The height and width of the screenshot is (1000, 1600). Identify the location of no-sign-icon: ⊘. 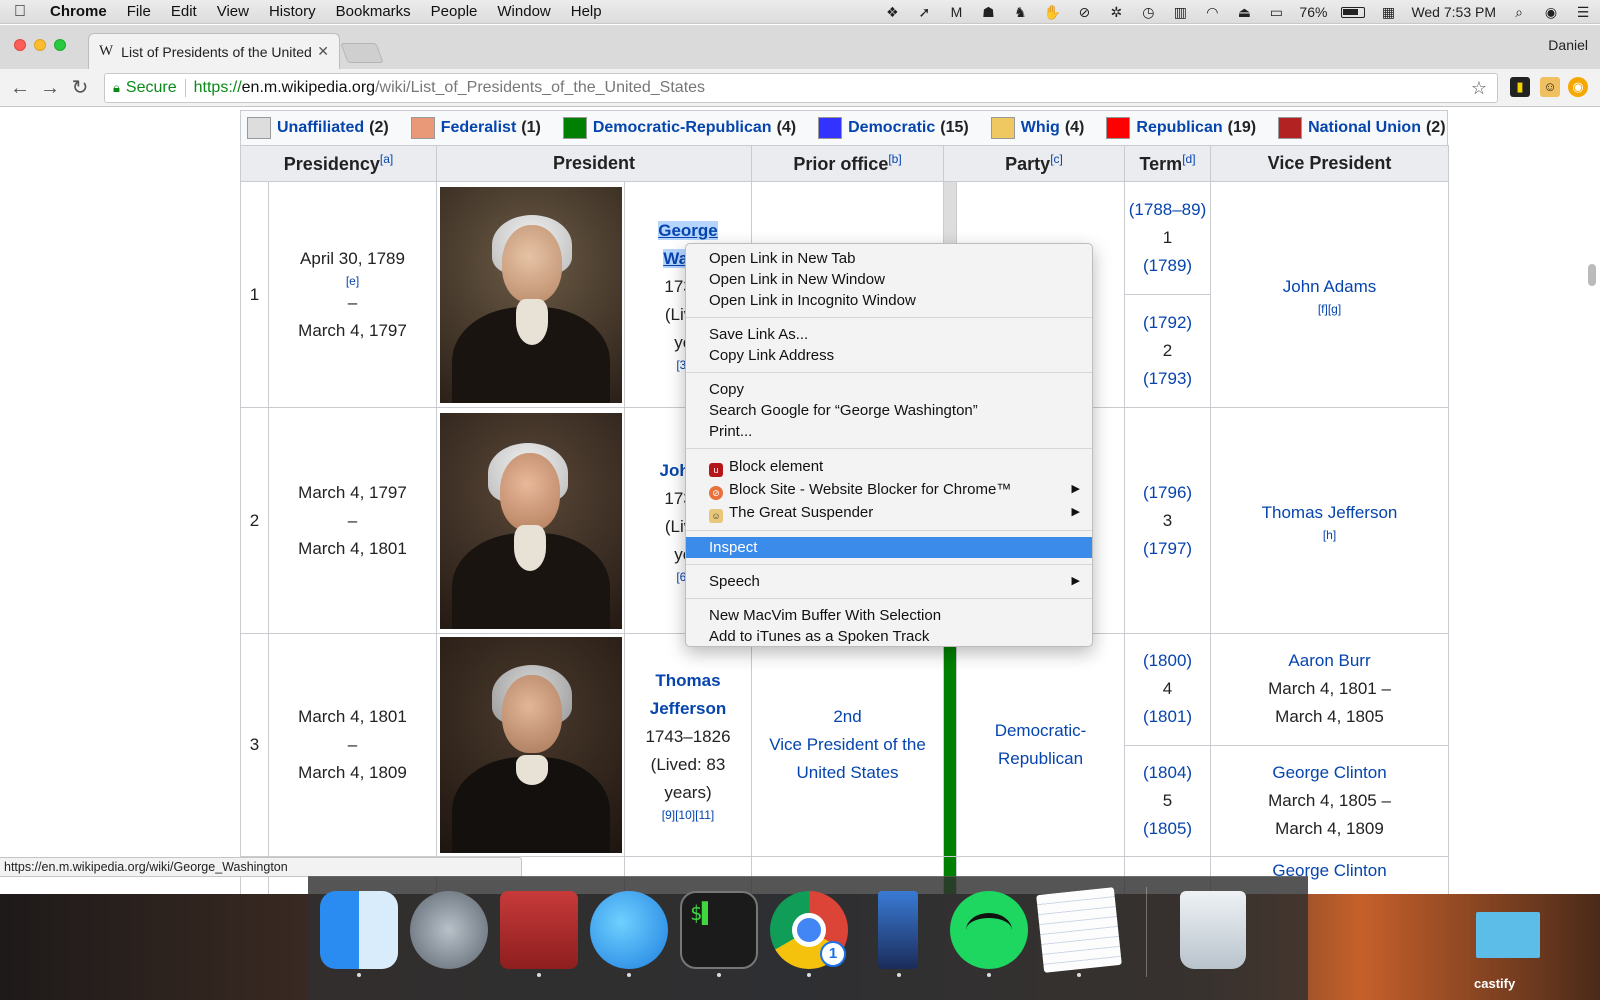
(1084, 12).